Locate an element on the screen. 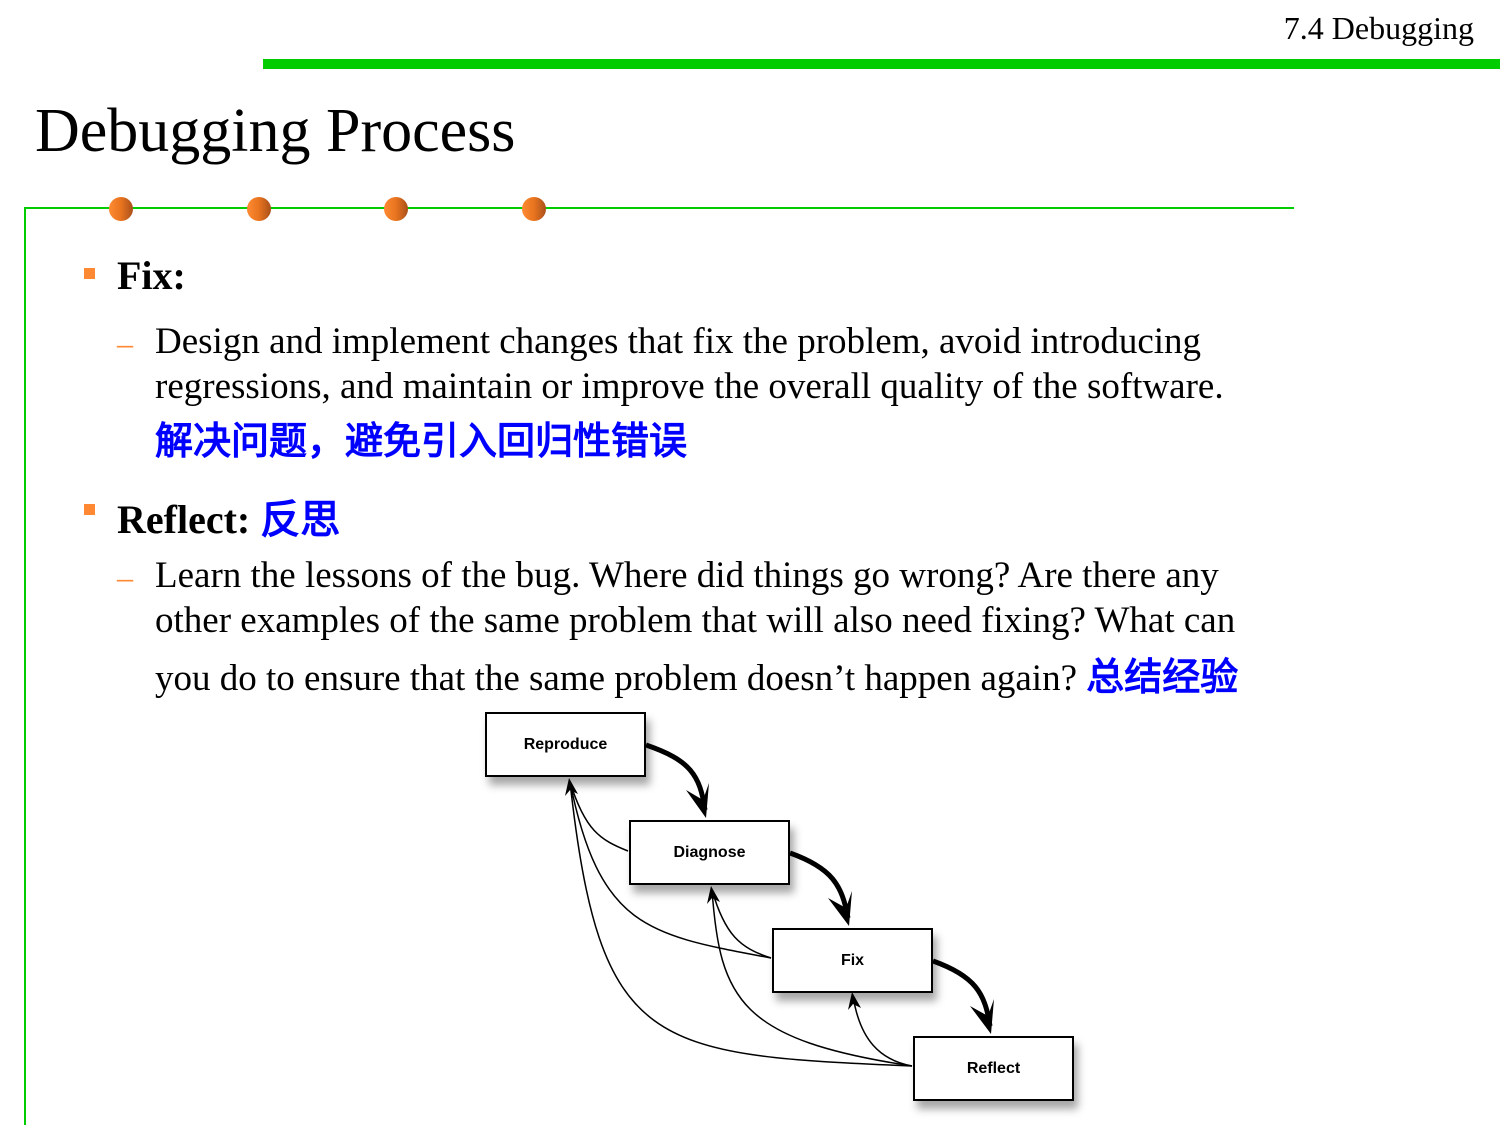 The height and width of the screenshot is (1125, 1500). process-arrows is located at coordinates (779, 904).